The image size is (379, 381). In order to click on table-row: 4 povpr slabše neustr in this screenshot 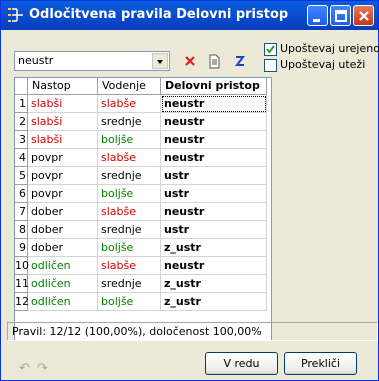, I will do `click(143, 158)`.